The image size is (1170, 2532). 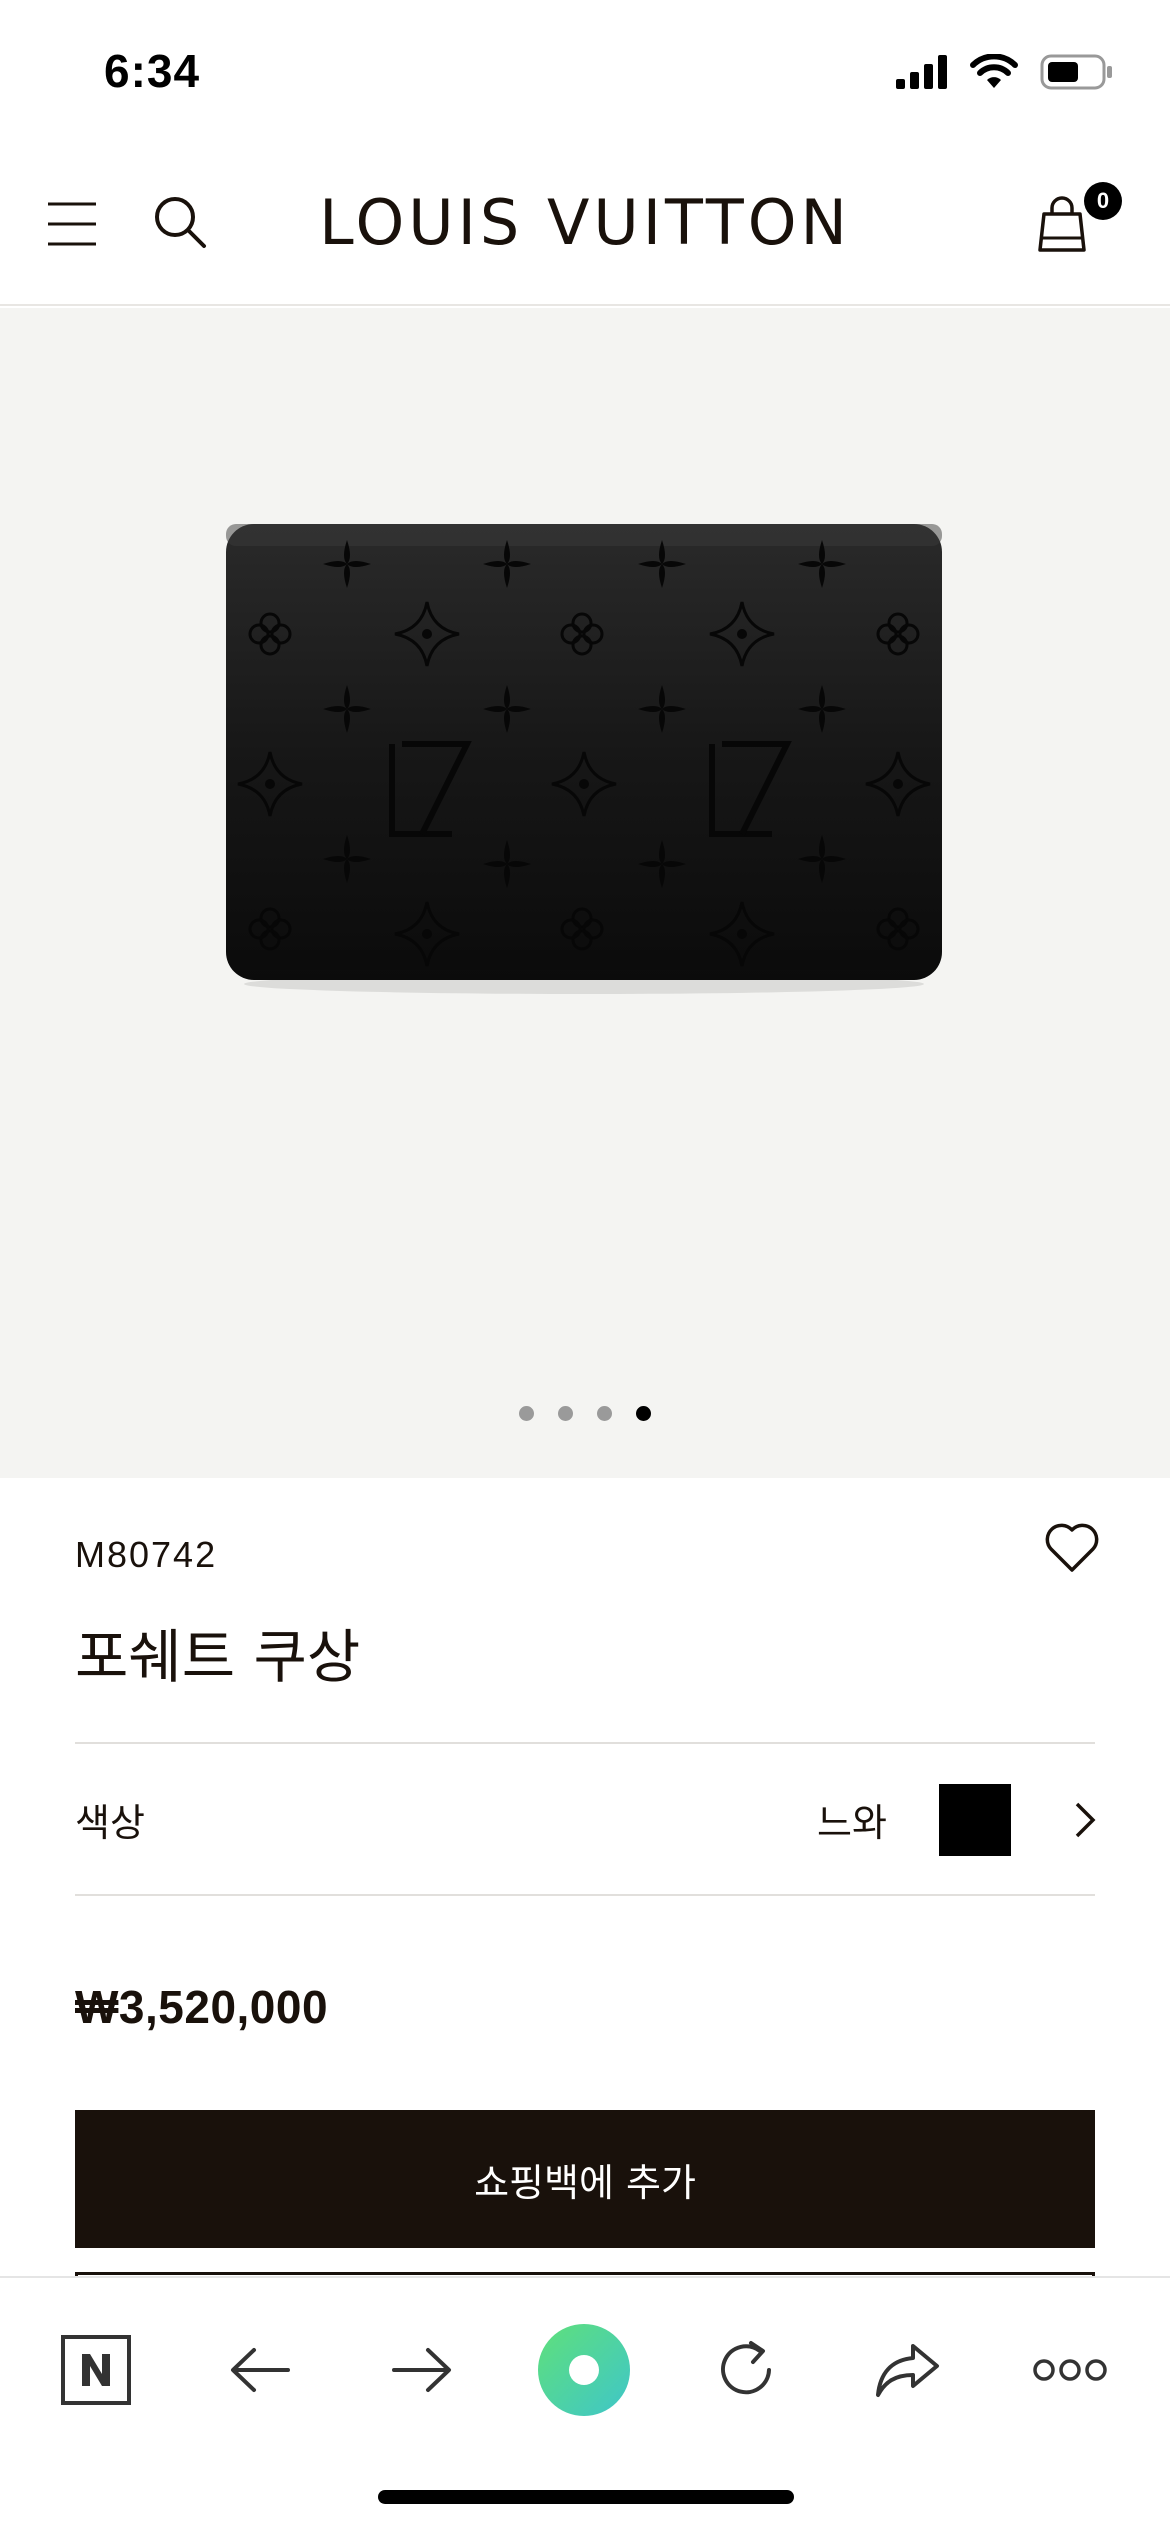 I want to click on forward-arrow-icon, so click(x=422, y=2370).